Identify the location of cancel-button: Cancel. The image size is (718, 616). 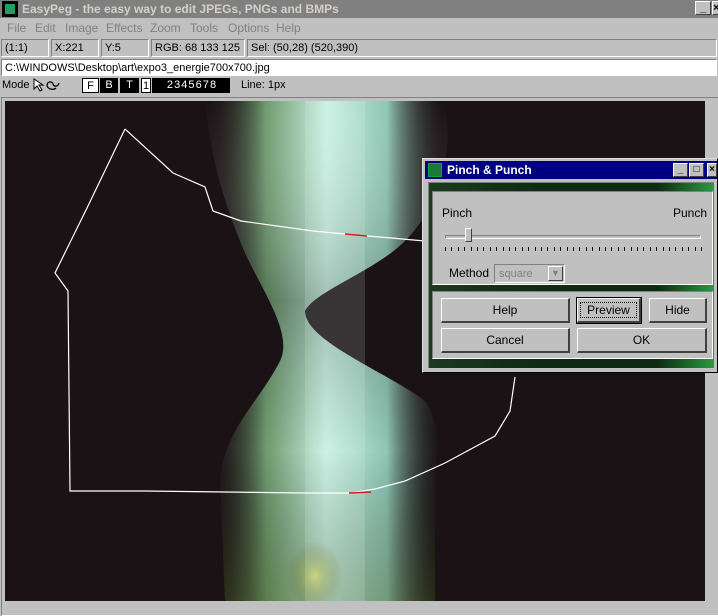
(505, 340).